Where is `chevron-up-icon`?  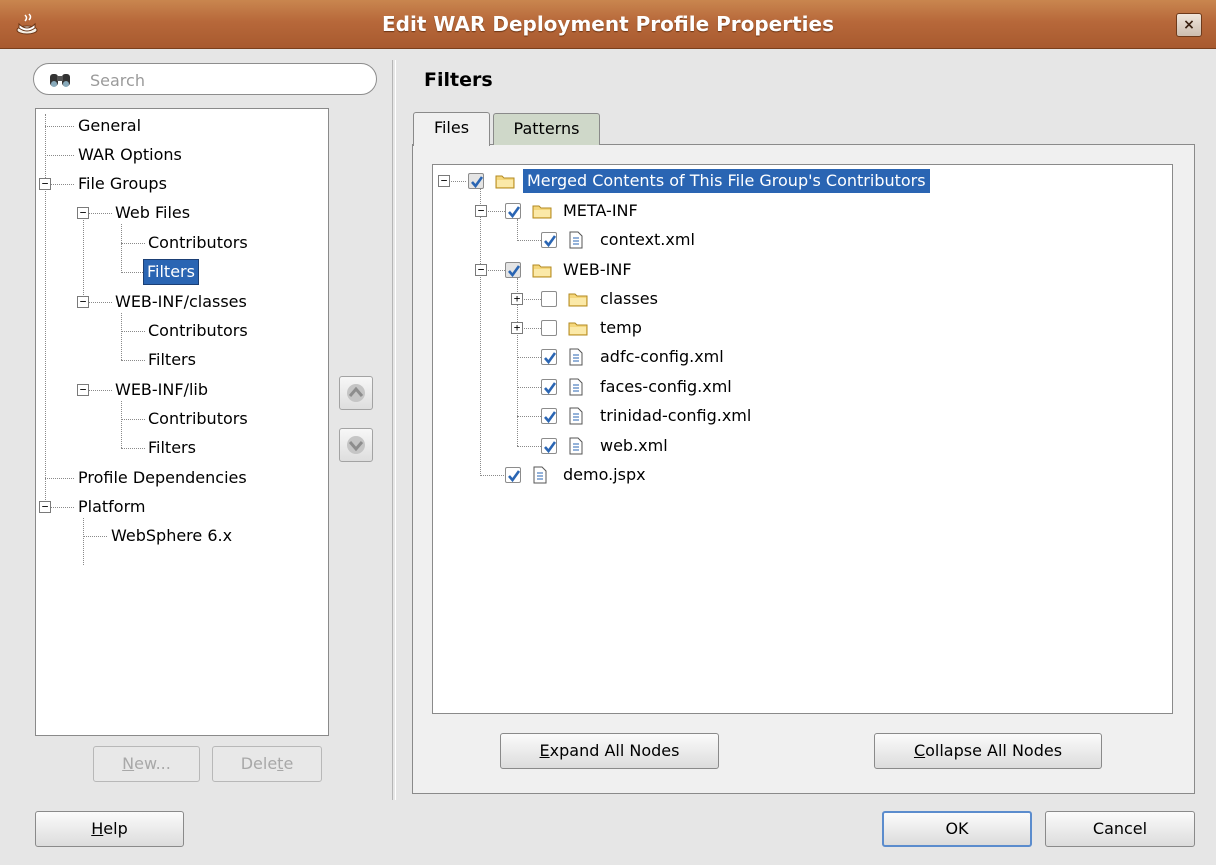
chevron-up-icon is located at coordinates (356, 393).